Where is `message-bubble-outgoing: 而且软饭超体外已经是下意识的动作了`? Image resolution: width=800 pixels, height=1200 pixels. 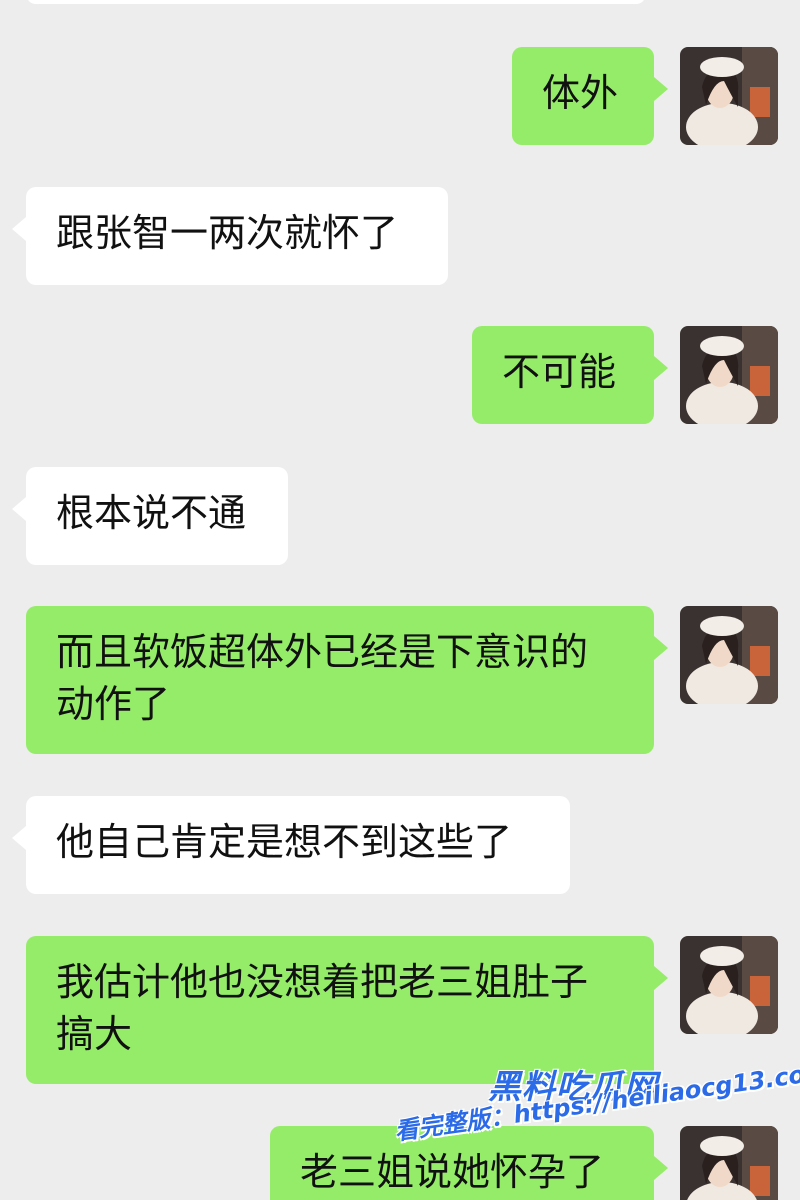 message-bubble-outgoing: 而且软饭超体外已经是下意识的动作了 is located at coordinates (347, 680).